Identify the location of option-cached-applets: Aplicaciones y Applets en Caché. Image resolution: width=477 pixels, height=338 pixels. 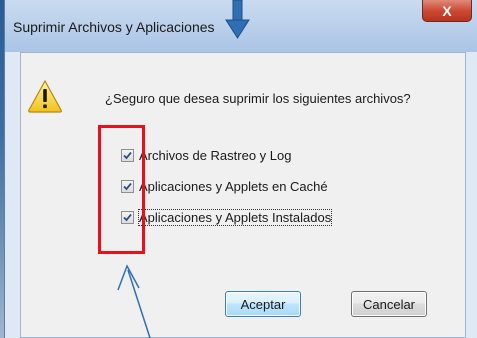
(224, 186).